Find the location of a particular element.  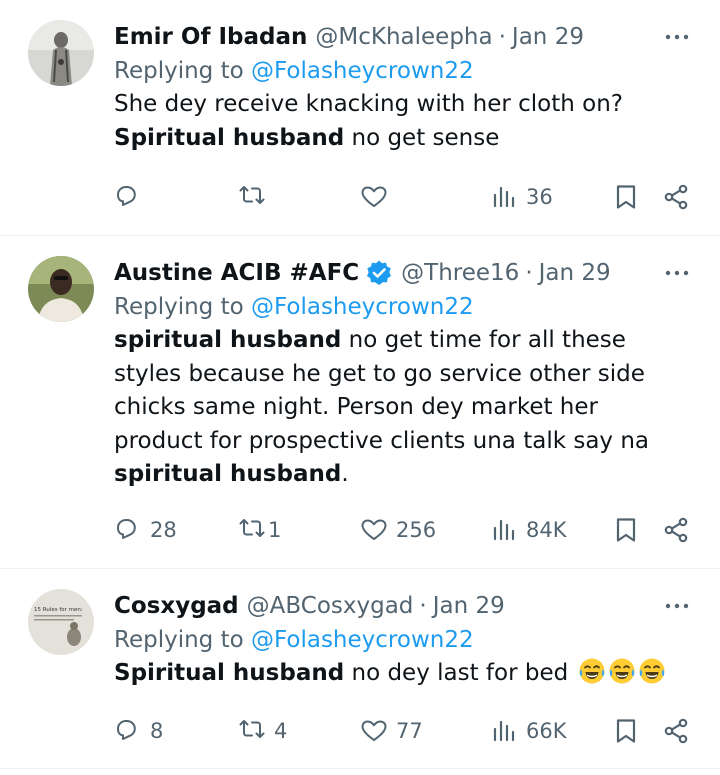

author-handle: @McKhaleepha is located at coordinates (403, 37).